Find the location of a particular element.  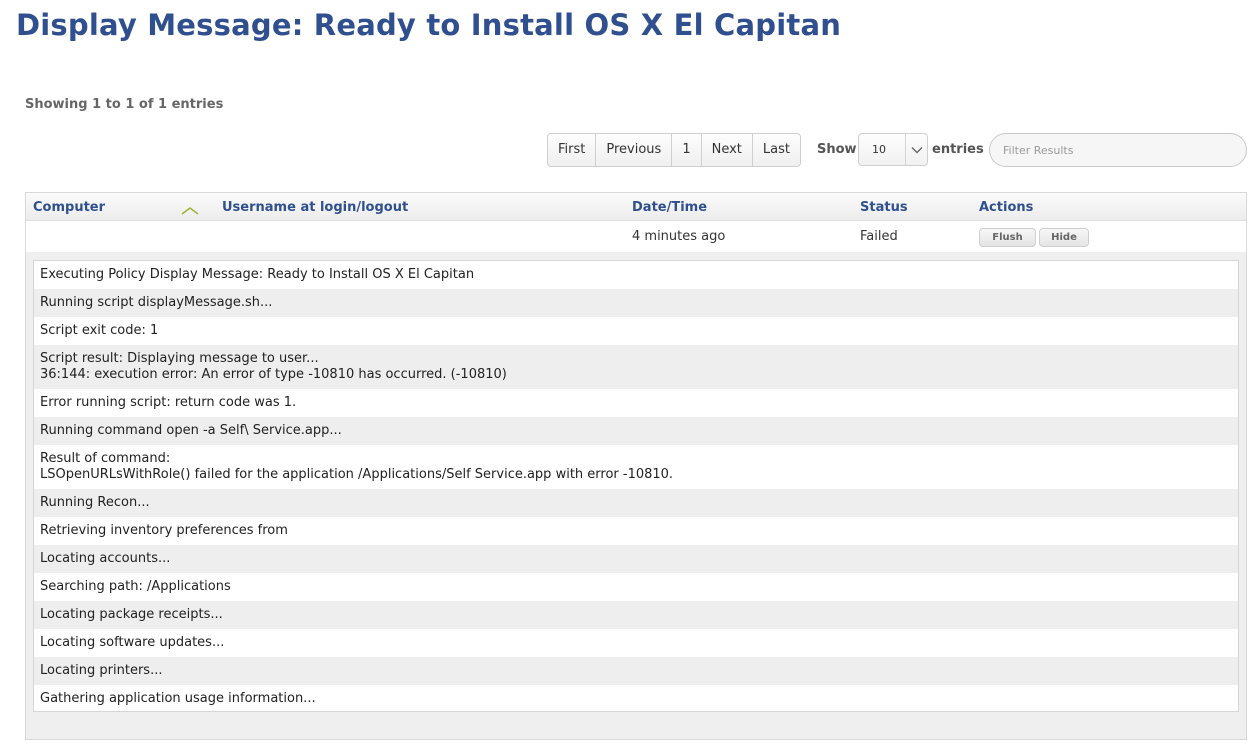

first-page-button: First is located at coordinates (572, 150).